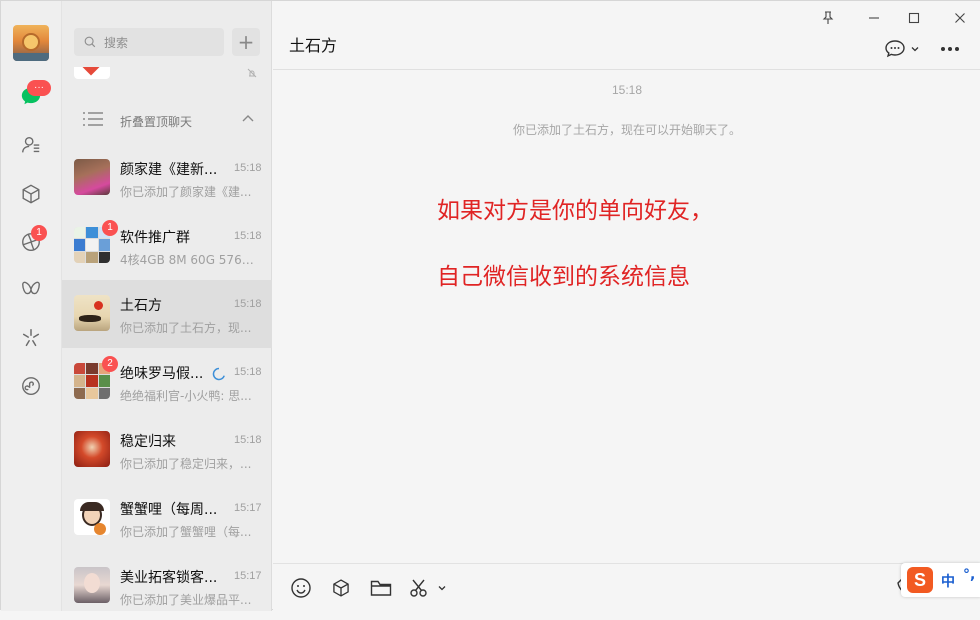 This screenshot has height=620, width=980. Describe the element at coordinates (313, 45) in the screenshot. I see `chat-title: 土石方` at that location.